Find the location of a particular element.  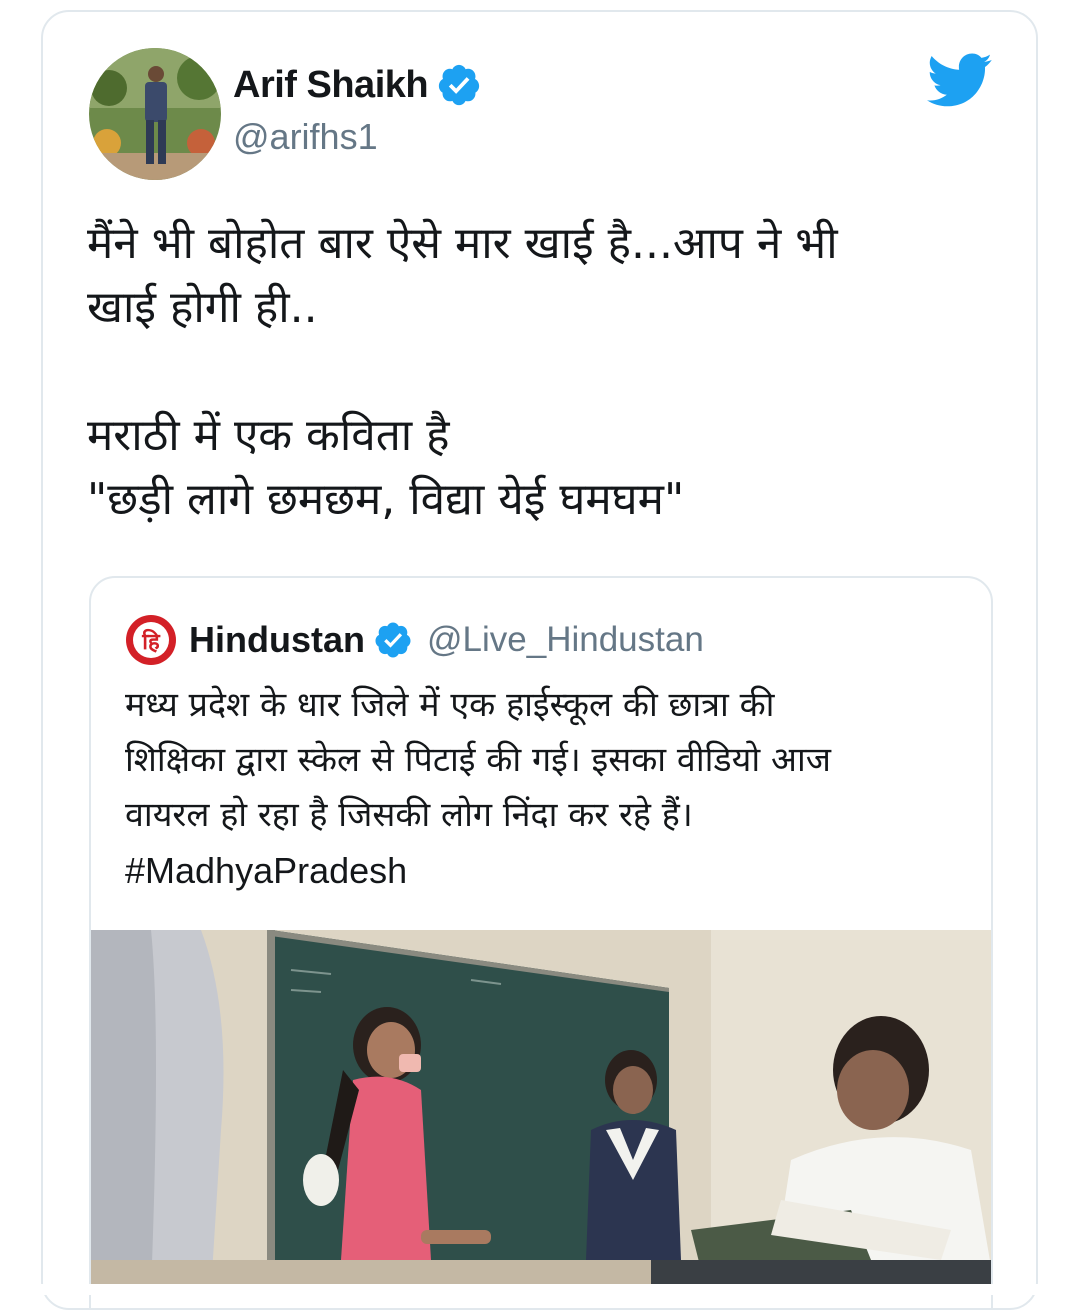

author-avatar is located at coordinates (155, 114).